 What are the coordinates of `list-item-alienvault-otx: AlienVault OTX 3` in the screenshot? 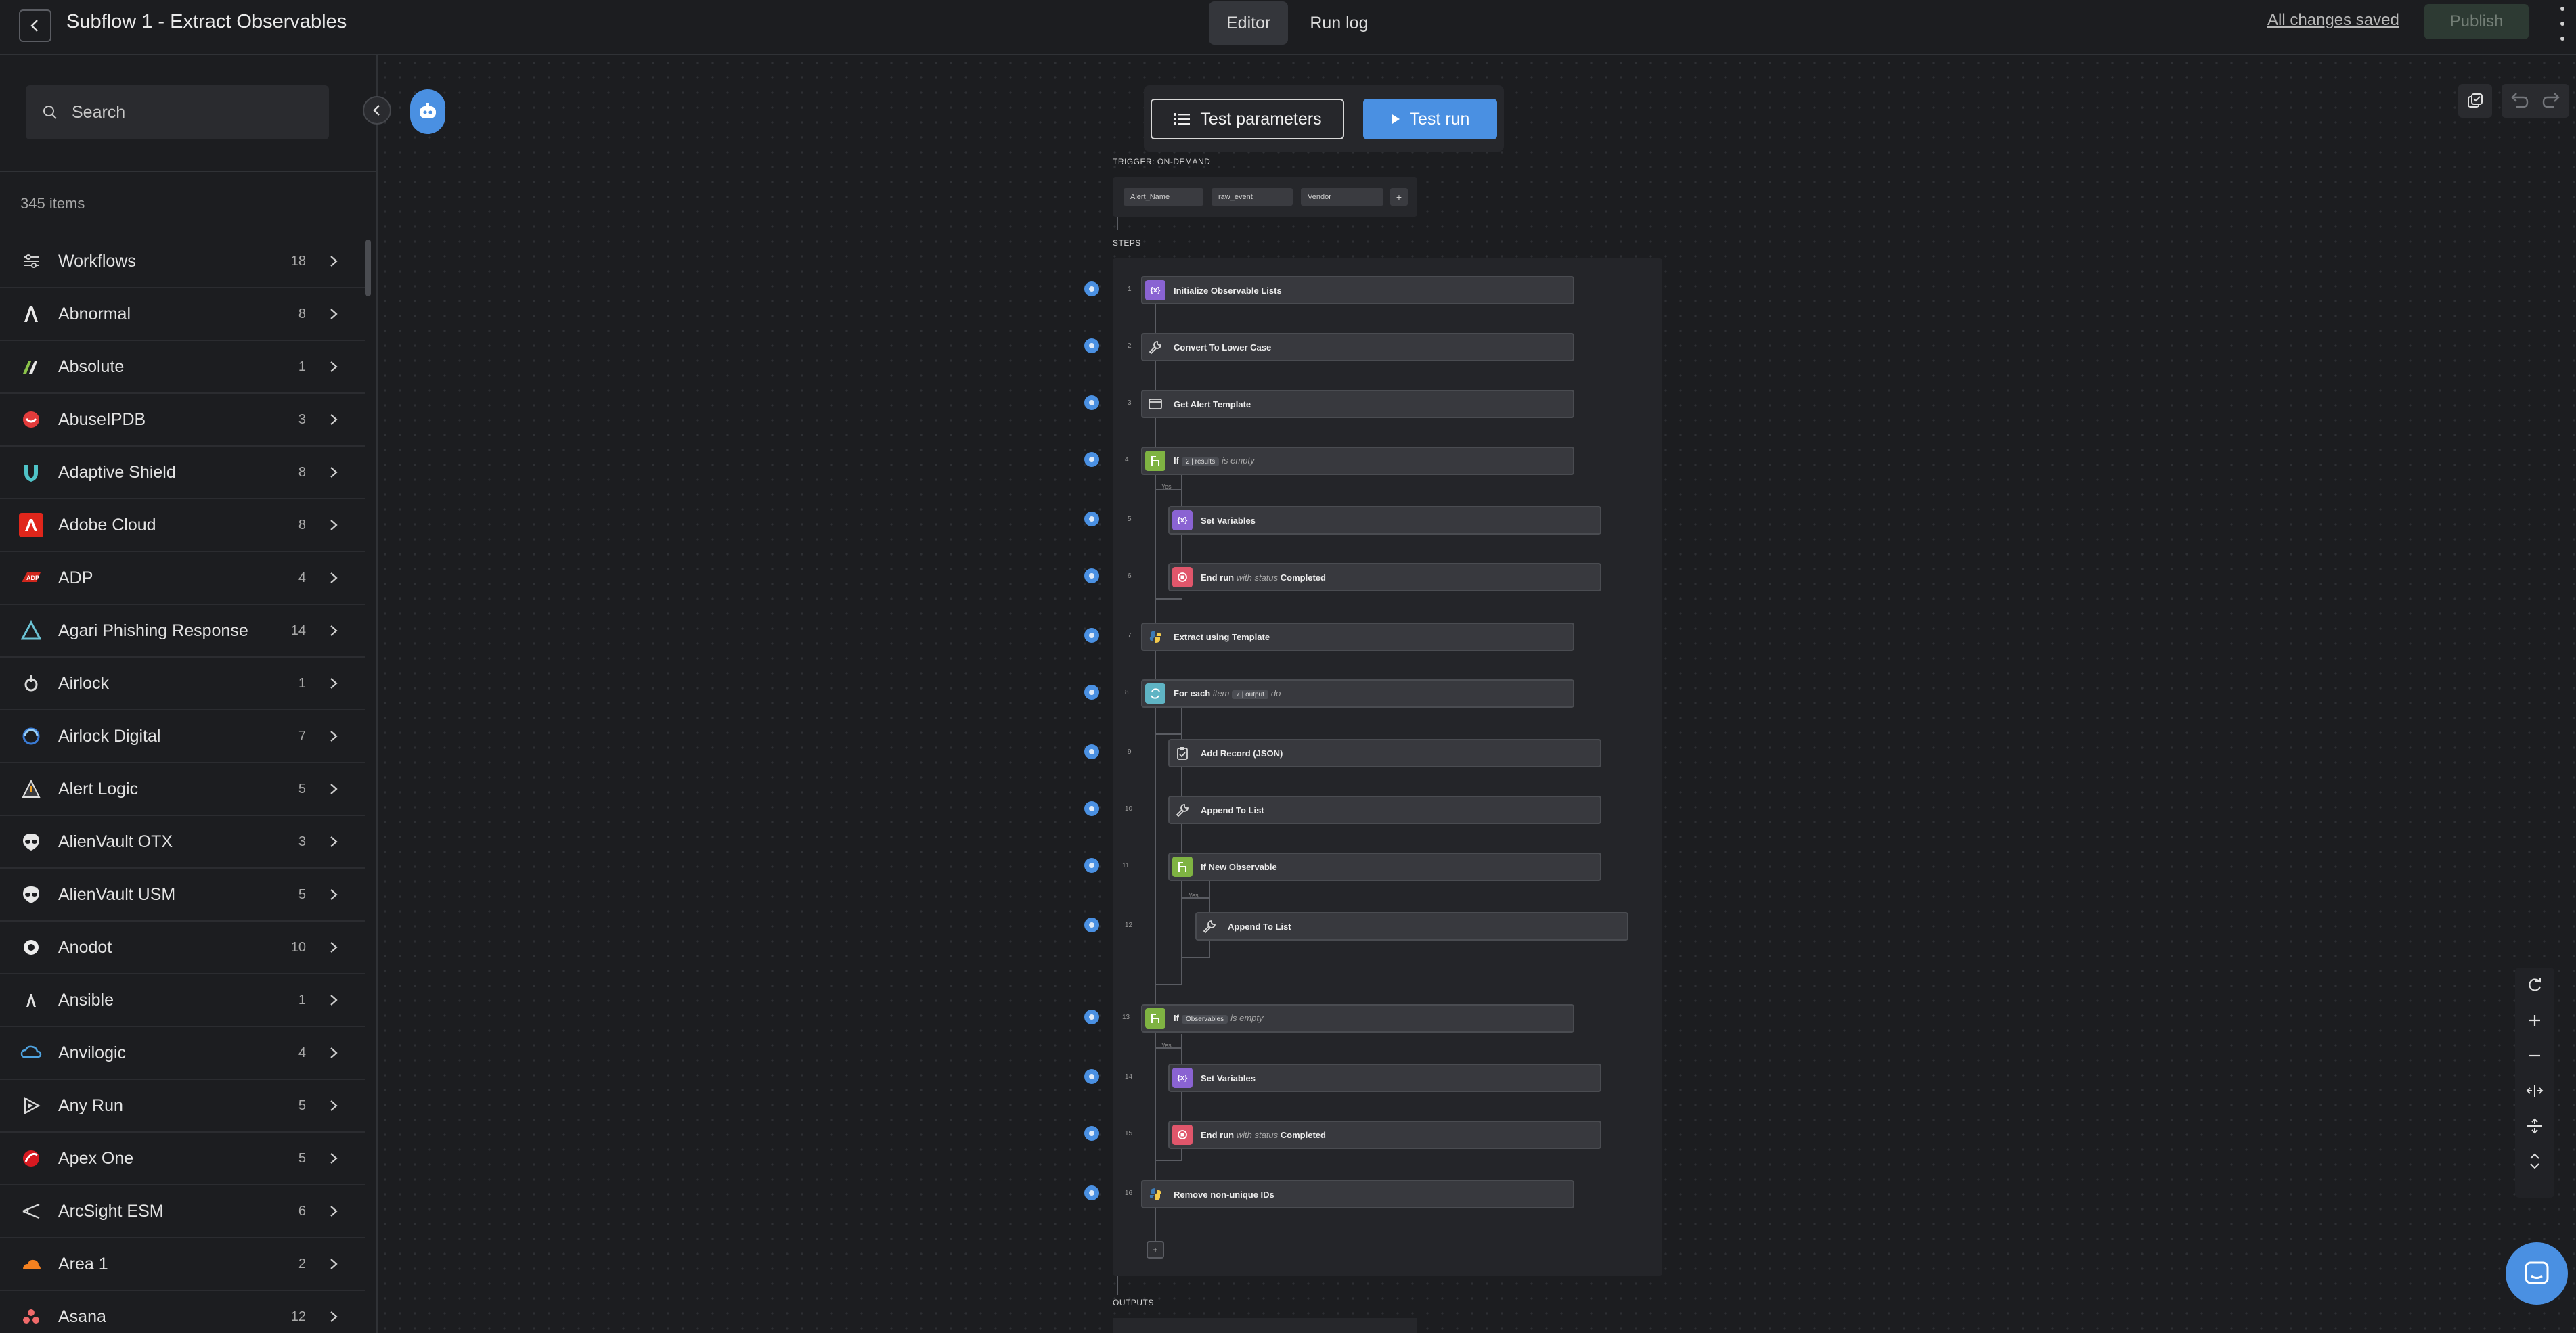 It's located at (182, 842).